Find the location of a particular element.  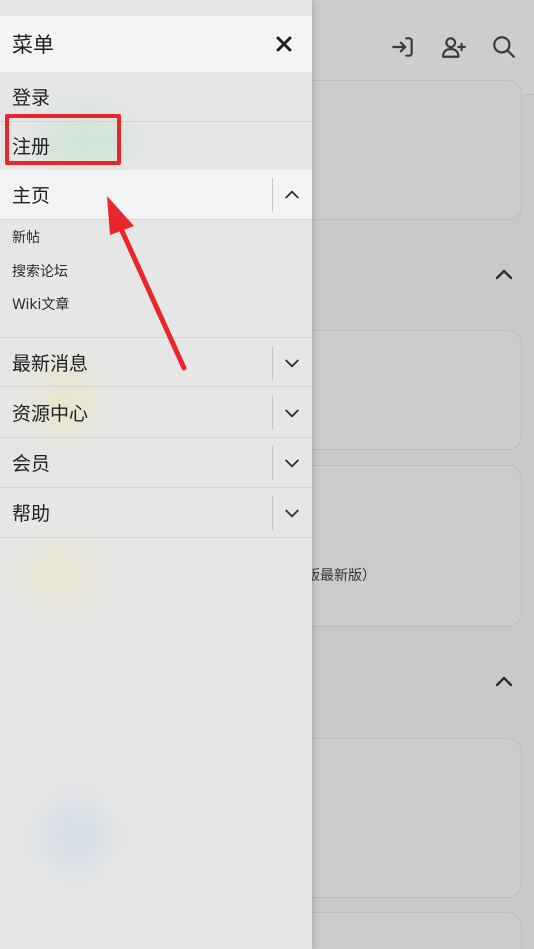

menu-item-label: 资源中心 is located at coordinates (50, 414).